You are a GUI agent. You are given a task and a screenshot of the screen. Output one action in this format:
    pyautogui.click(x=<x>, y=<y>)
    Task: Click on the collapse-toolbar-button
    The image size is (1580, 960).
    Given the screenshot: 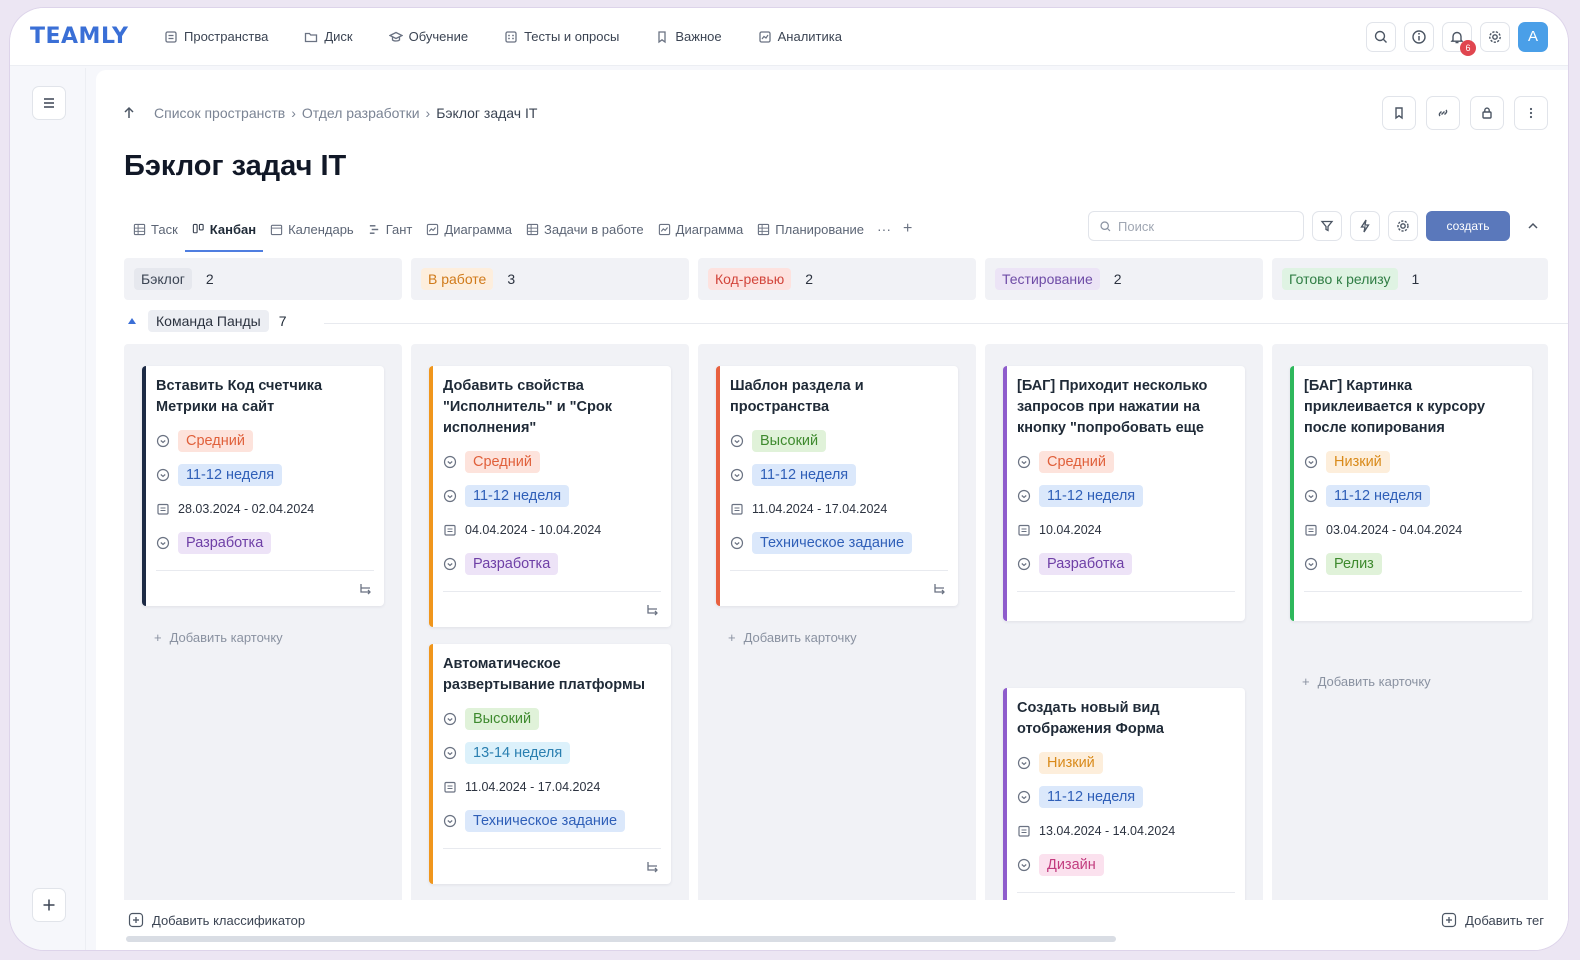 What is the action you would take?
    pyautogui.click(x=1533, y=226)
    